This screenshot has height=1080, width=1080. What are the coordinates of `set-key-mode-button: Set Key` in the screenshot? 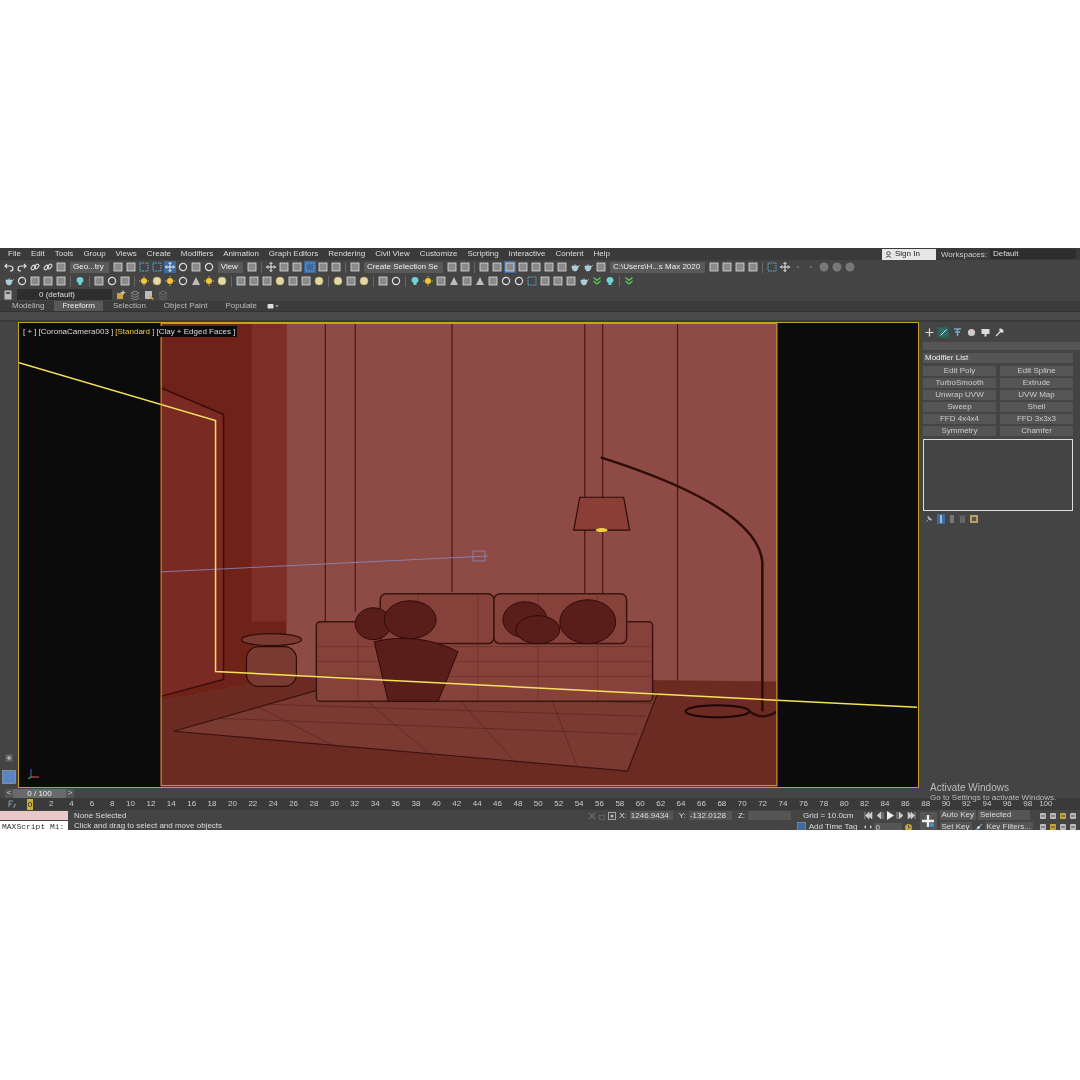 It's located at (955, 826).